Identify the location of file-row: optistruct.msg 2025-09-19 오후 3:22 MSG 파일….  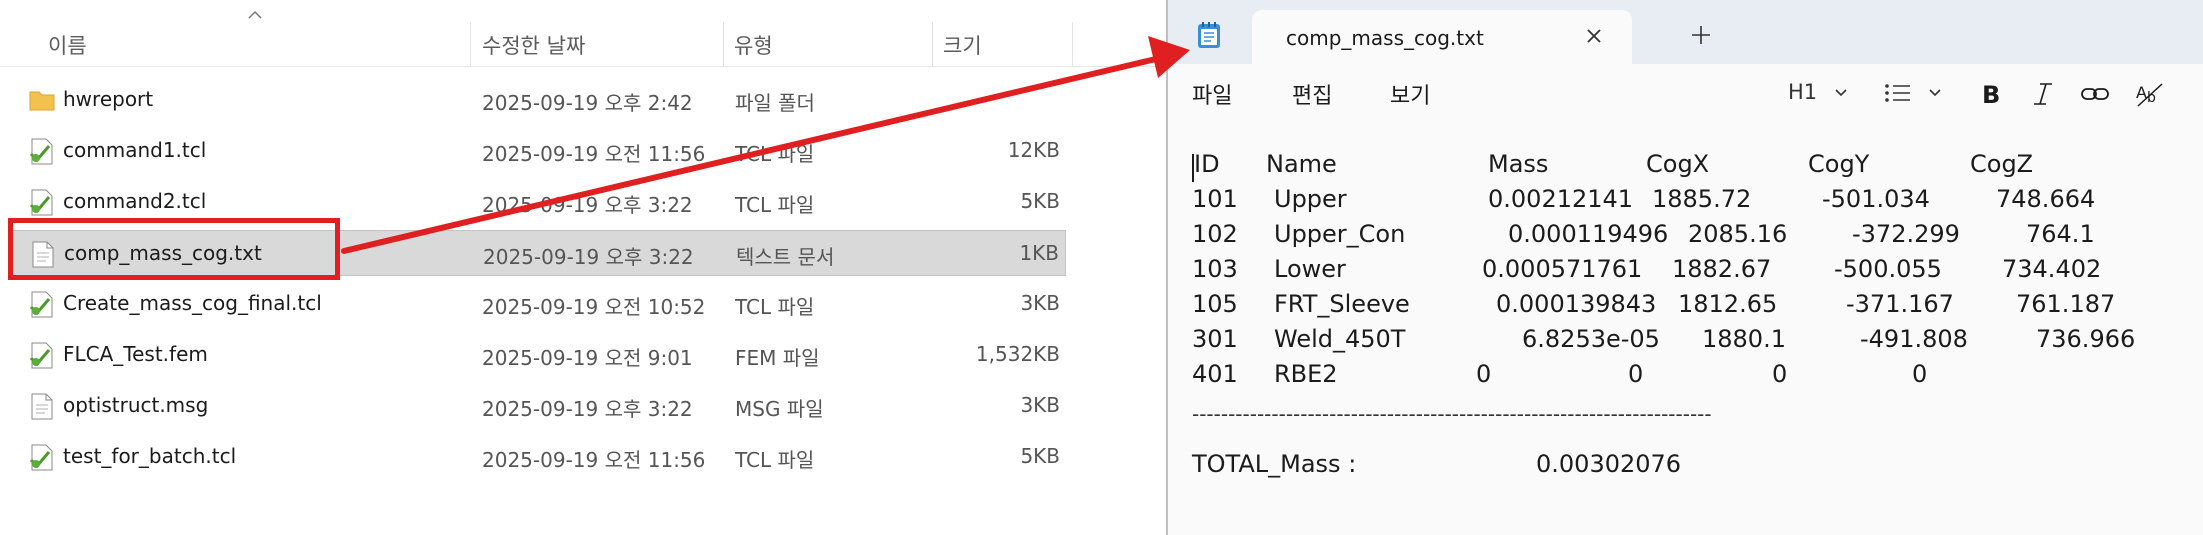
(538, 406).